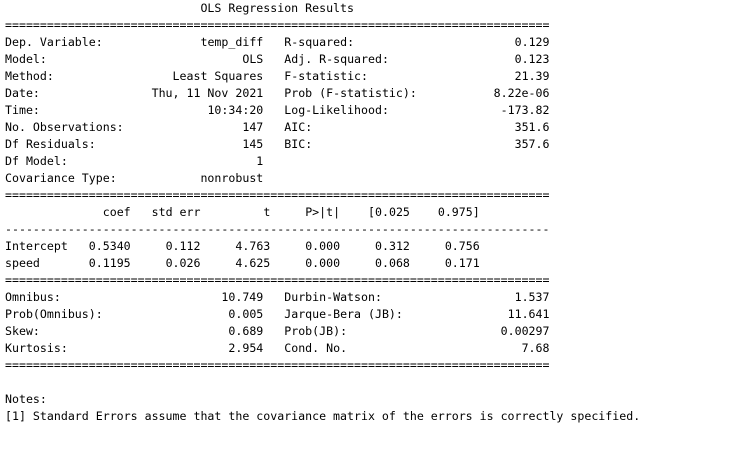  I want to click on model-info-row: Model: OLS Adj. R-squared: 0.123, so click(322, 59).